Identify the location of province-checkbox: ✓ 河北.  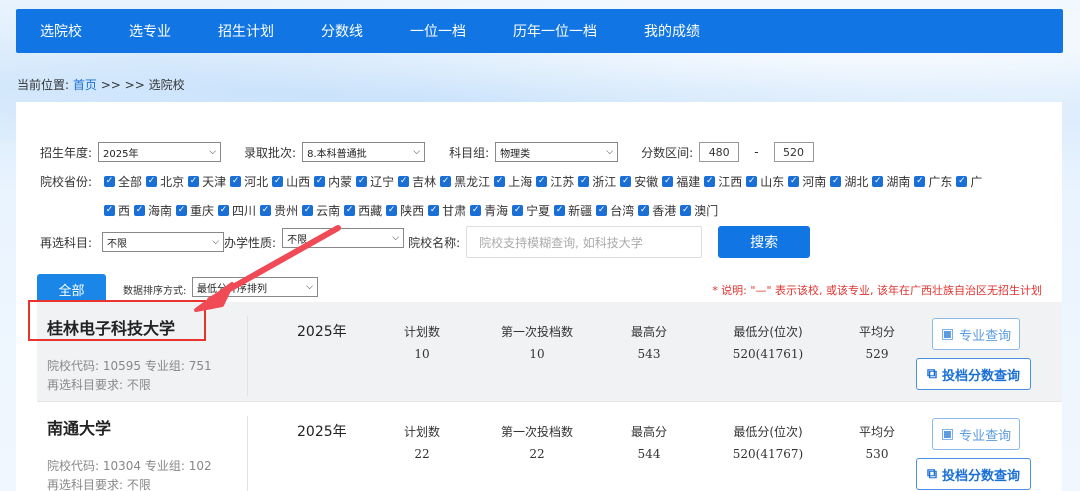
(249, 181).